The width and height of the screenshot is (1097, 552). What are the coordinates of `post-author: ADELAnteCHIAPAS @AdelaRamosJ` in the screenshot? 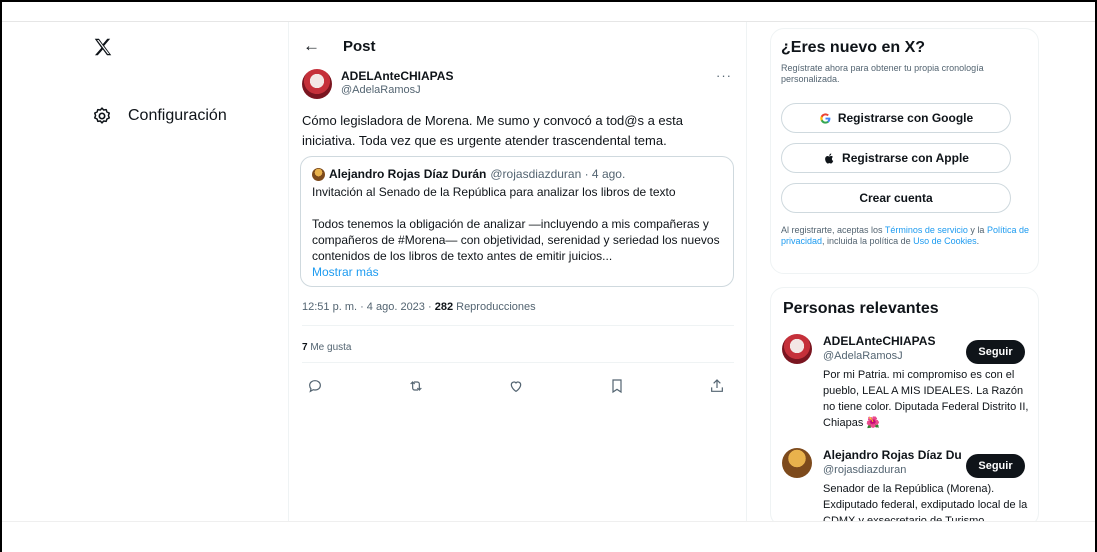 It's located at (377, 84).